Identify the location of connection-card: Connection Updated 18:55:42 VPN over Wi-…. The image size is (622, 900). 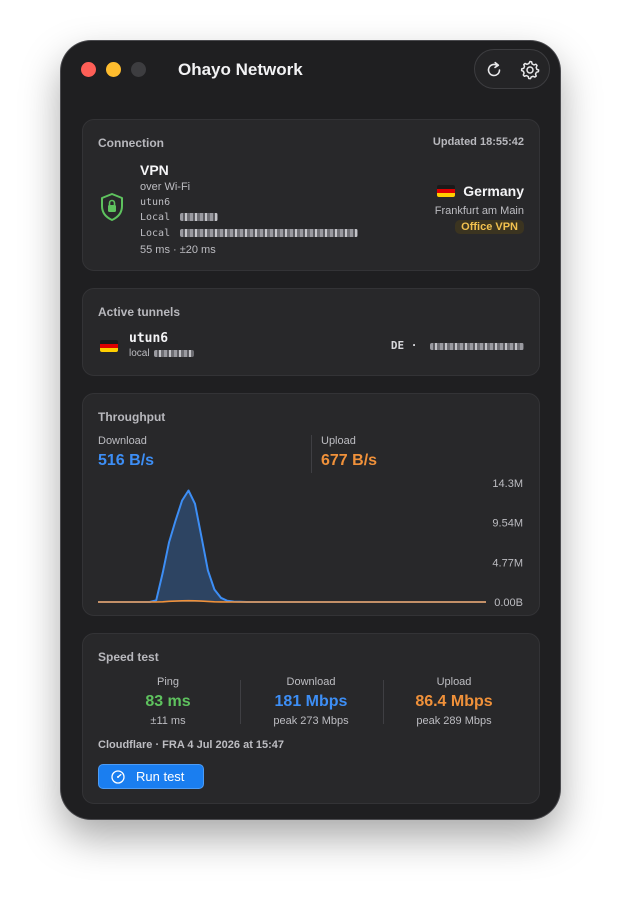
(311, 195).